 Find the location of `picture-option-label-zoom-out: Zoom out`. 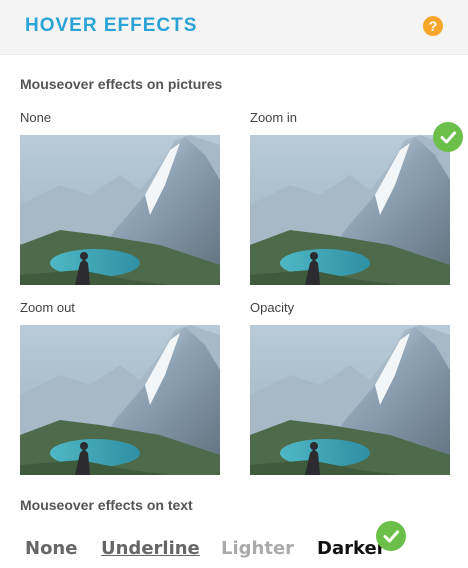

picture-option-label-zoom-out: Zoom out is located at coordinates (47, 307).